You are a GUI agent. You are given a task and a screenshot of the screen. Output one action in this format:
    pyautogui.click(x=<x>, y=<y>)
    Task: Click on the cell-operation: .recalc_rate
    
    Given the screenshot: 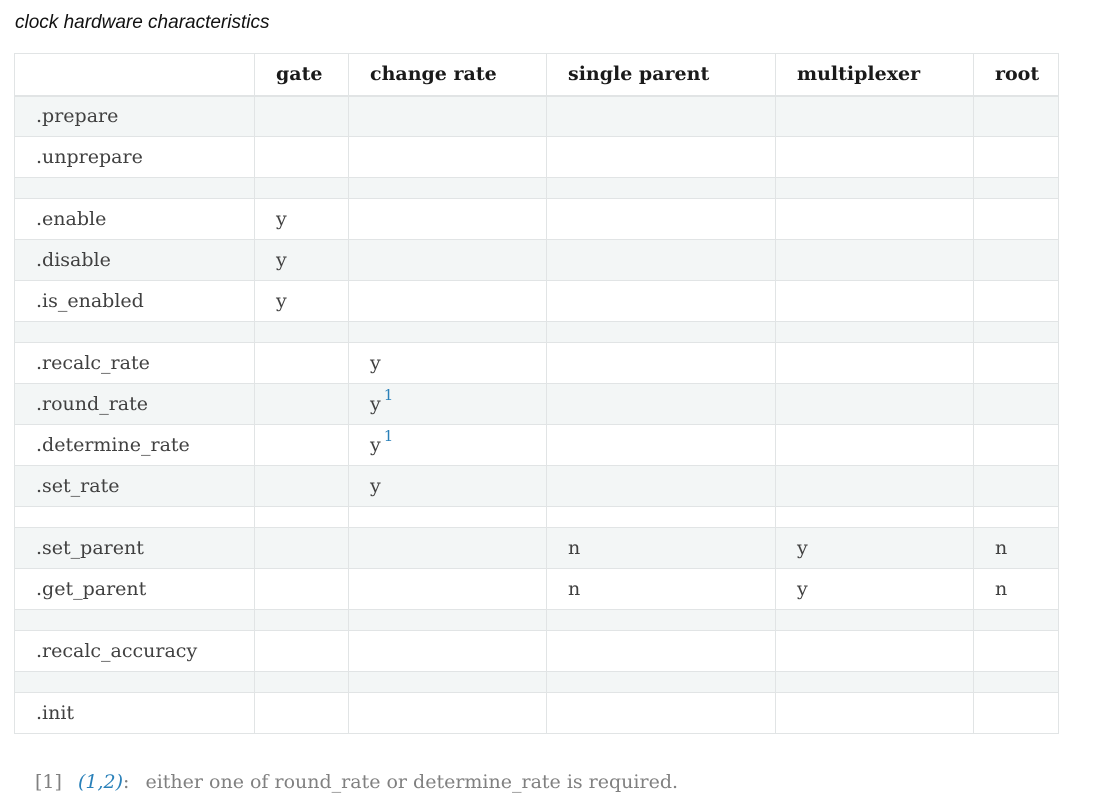 What is the action you would take?
    pyautogui.click(x=134, y=363)
    